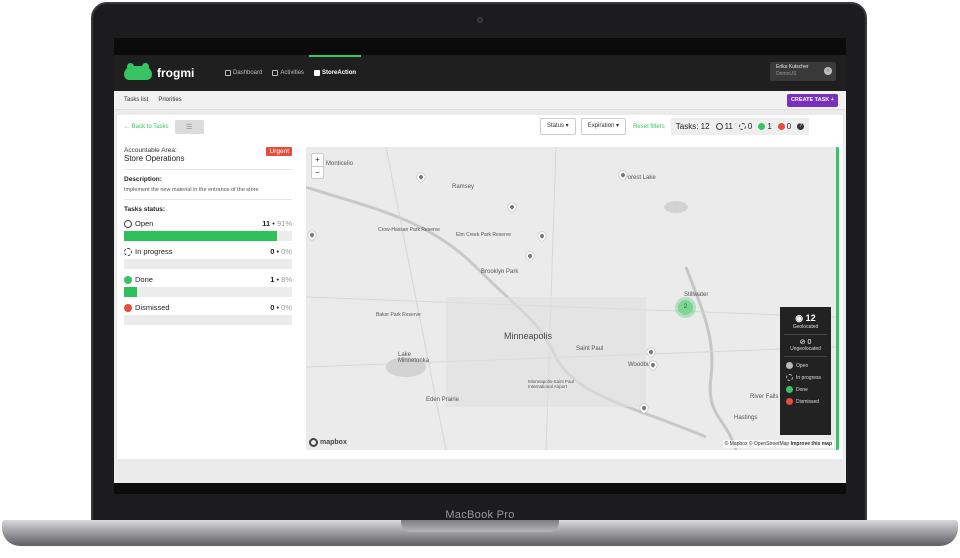 This screenshot has height=558, width=960. What do you see at coordinates (154, 251) in the screenshot?
I see `status-in-progress-label: In progress` at bounding box center [154, 251].